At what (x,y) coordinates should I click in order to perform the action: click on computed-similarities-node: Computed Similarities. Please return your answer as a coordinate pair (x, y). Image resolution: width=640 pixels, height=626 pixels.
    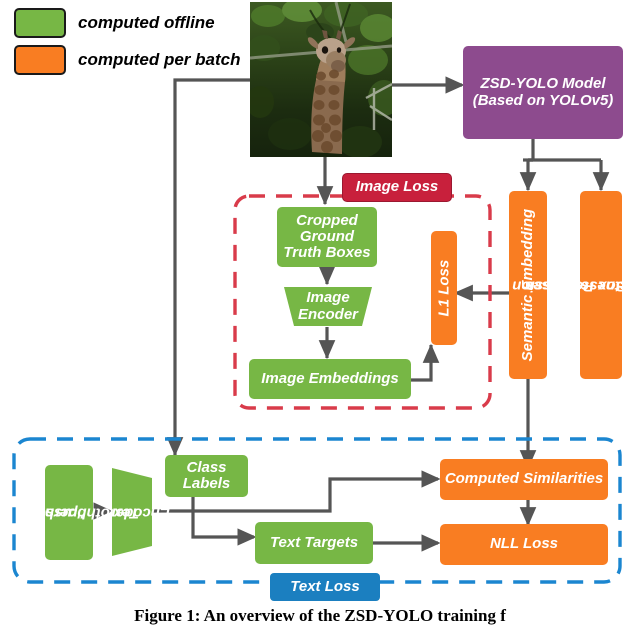
    Looking at the image, I should click on (524, 479).